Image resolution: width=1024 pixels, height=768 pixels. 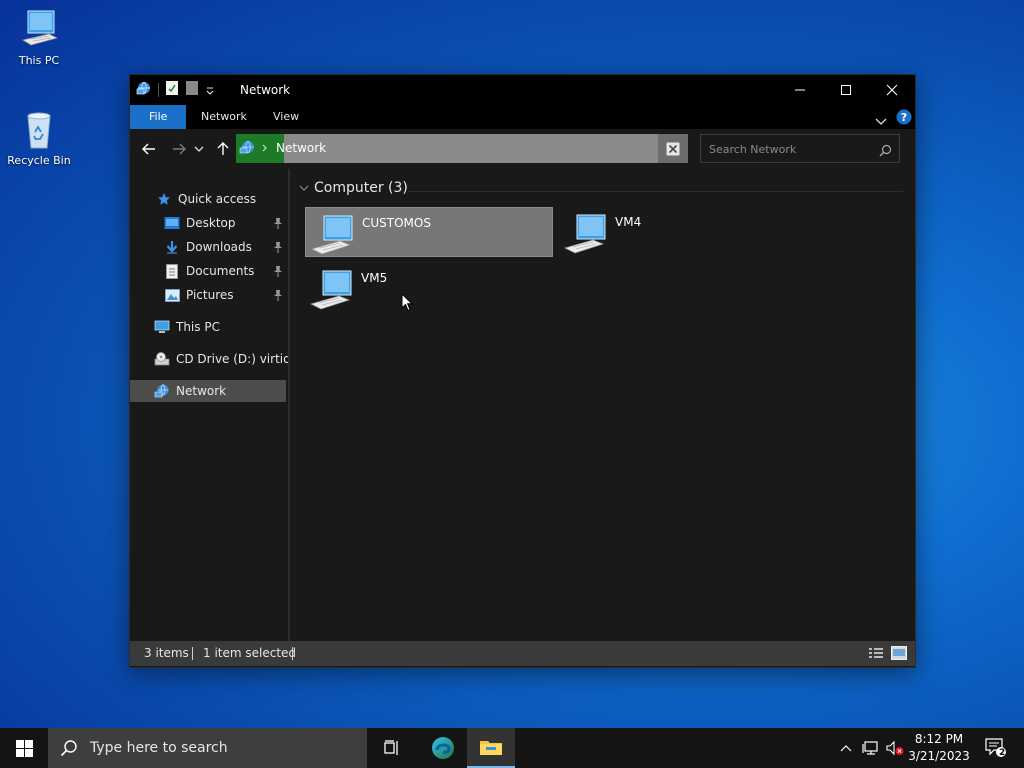 I want to click on nav-item-cd-drive: CD Drive (D:) virtio-w, so click(x=221, y=359).